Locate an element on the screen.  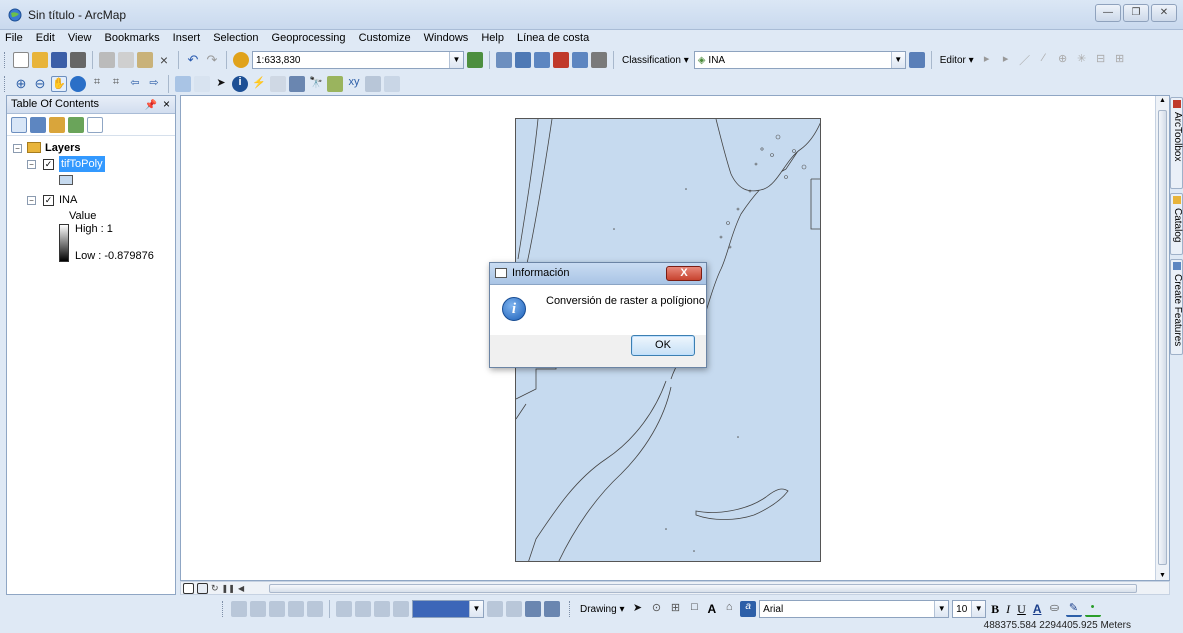
construction-icon: ⊕ is located at coordinates (1063, 60).